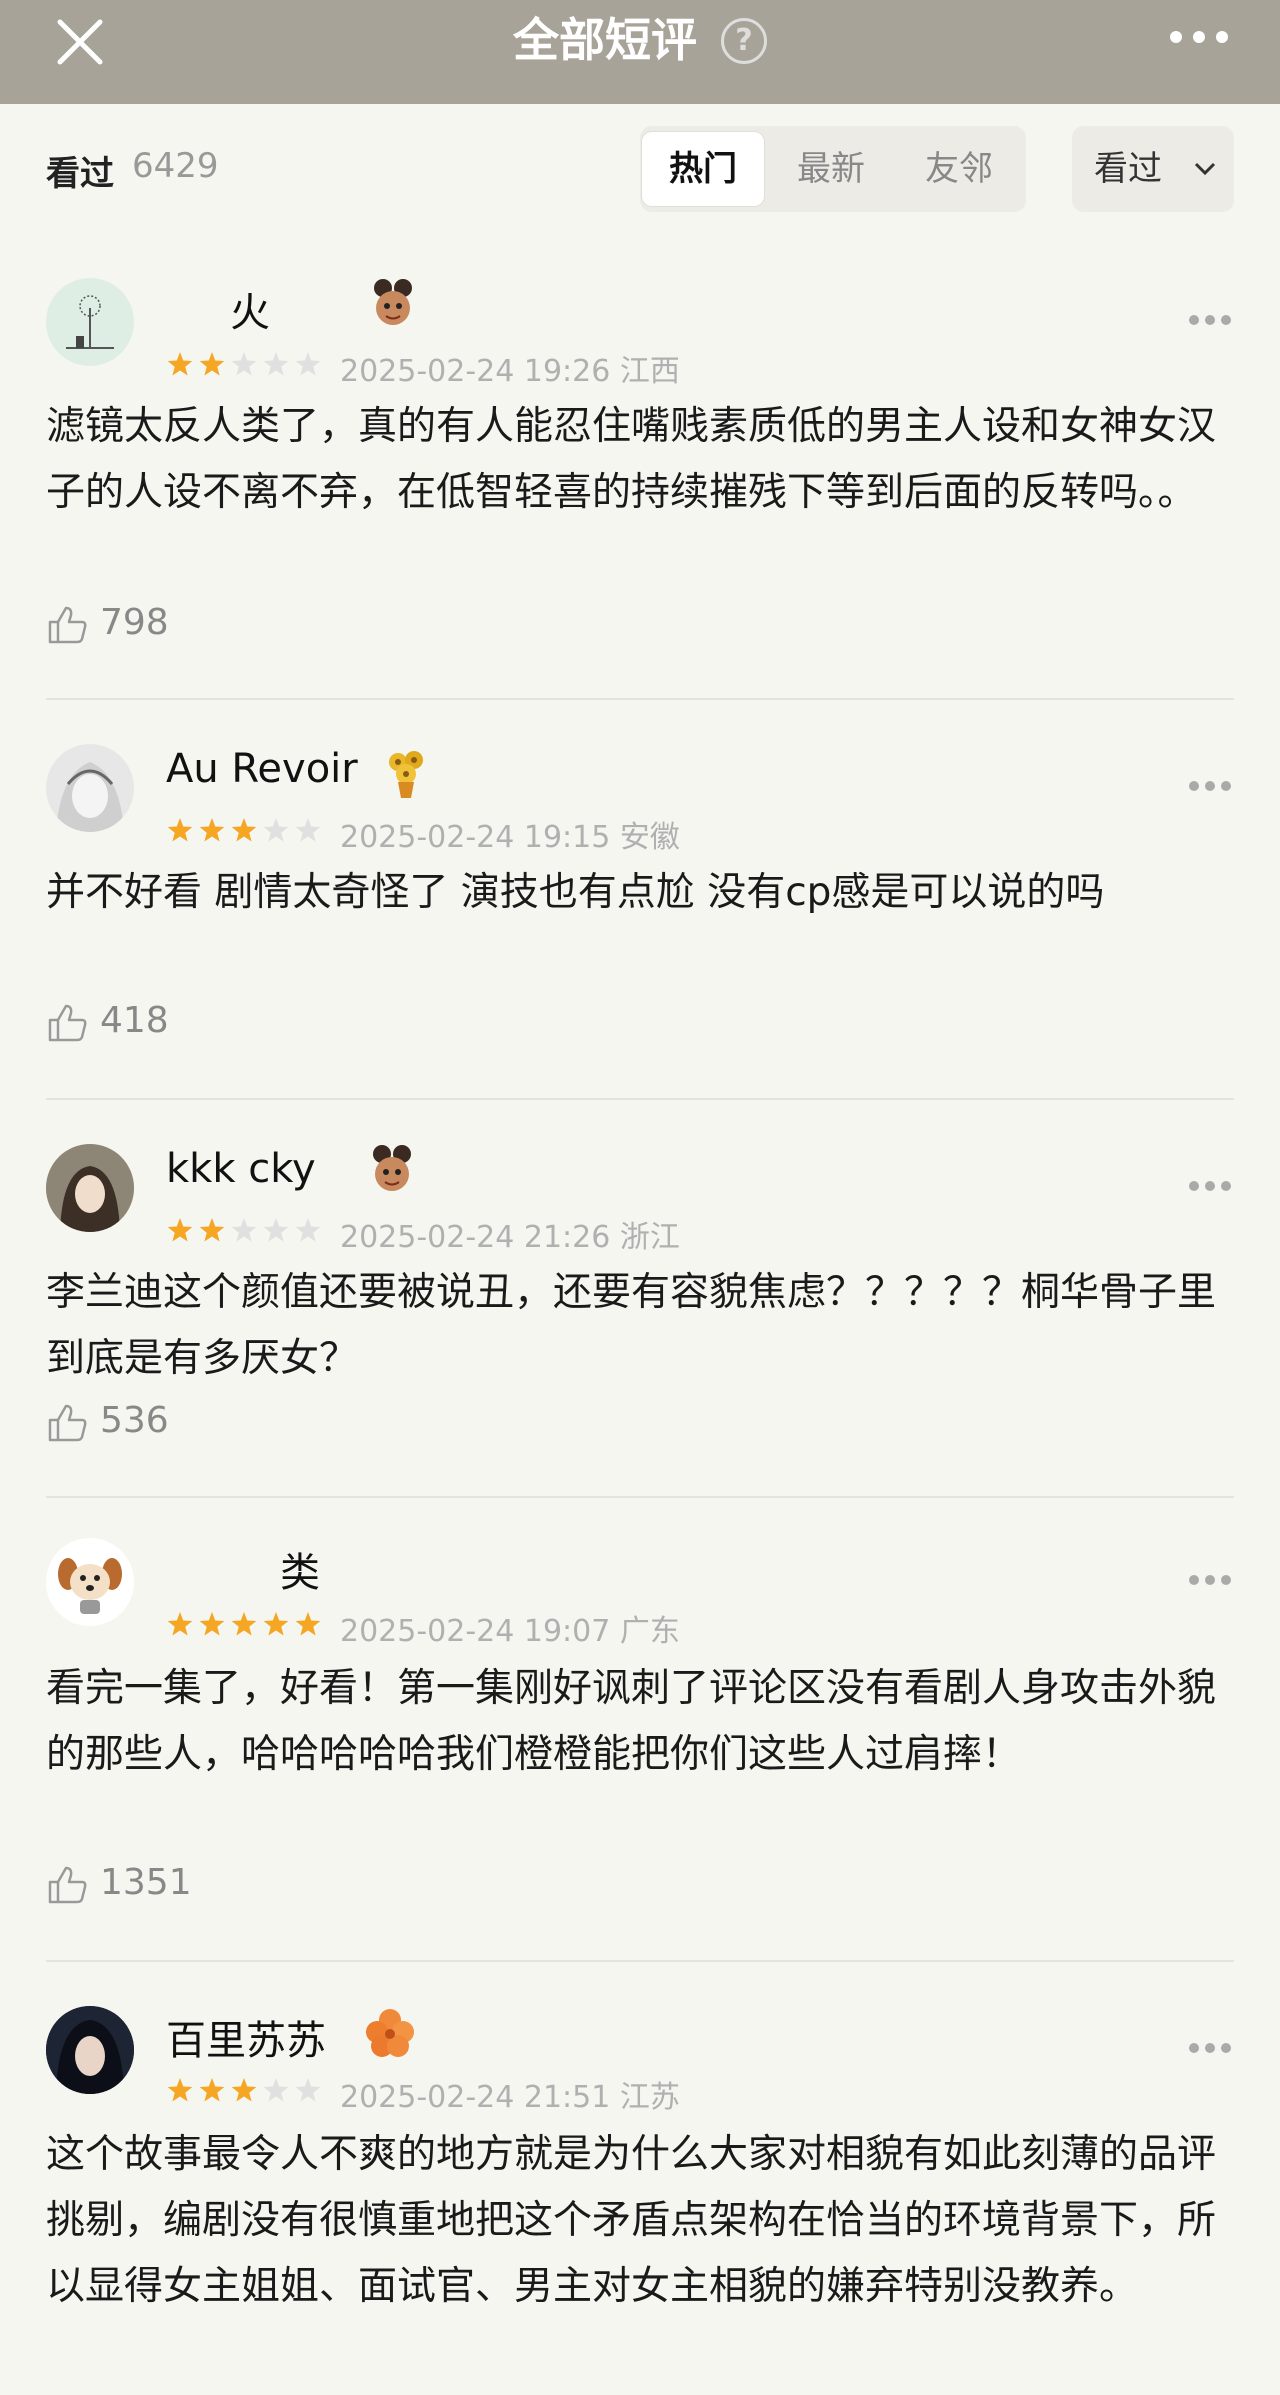 This screenshot has height=2395, width=1280. Describe the element at coordinates (703, 169) in the screenshot. I see `tab-hot: 热门` at that location.